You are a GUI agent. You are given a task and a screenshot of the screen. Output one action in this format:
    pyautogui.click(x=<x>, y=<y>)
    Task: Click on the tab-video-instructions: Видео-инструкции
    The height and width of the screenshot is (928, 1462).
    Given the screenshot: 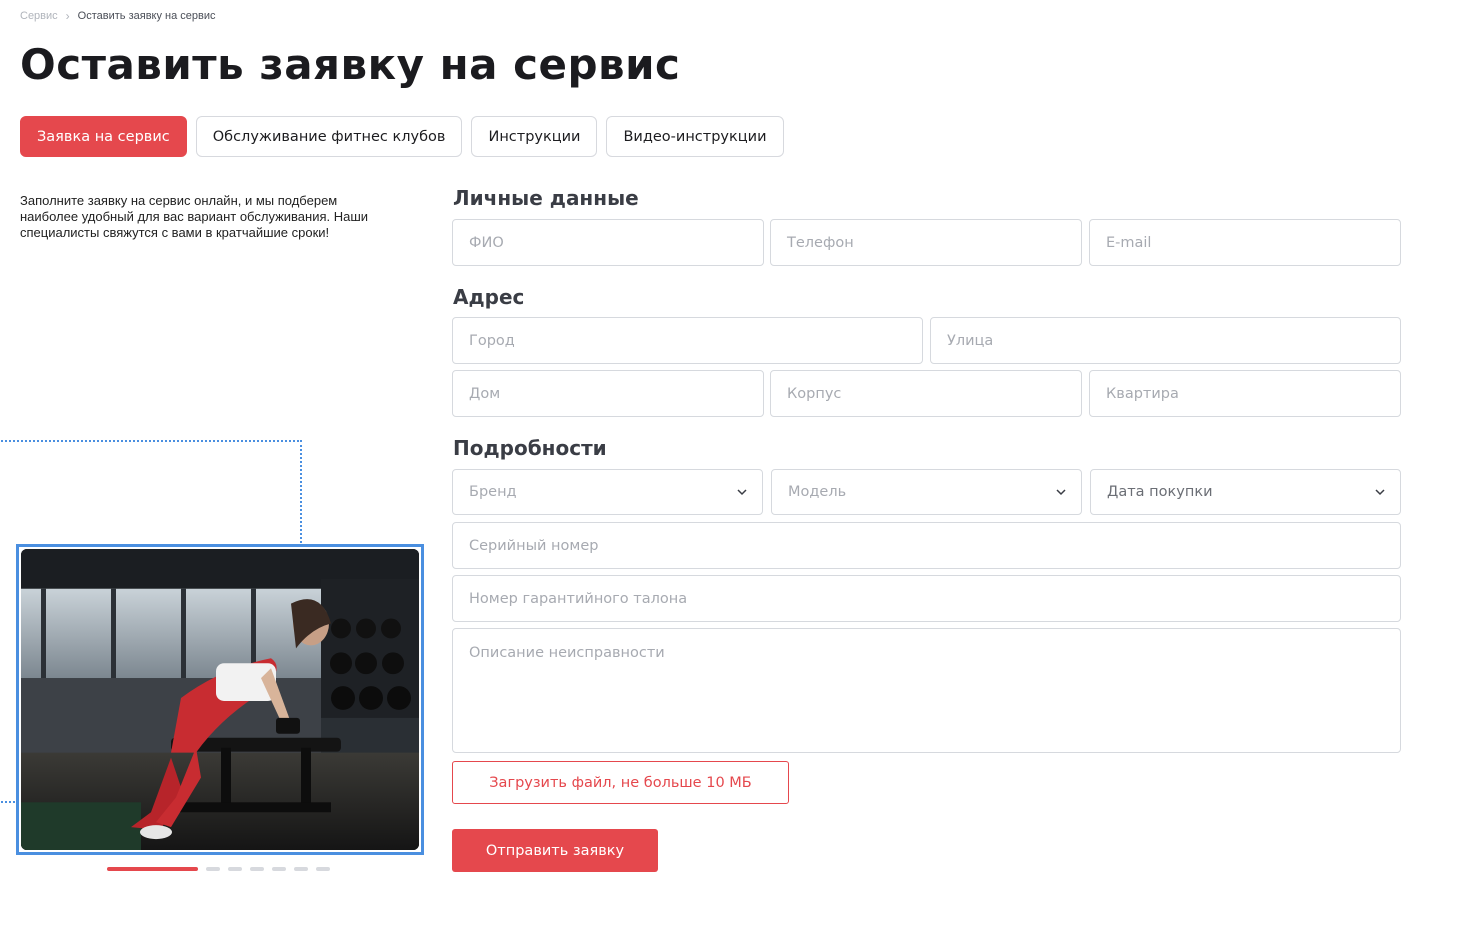 What is the action you would take?
    pyautogui.click(x=695, y=136)
    